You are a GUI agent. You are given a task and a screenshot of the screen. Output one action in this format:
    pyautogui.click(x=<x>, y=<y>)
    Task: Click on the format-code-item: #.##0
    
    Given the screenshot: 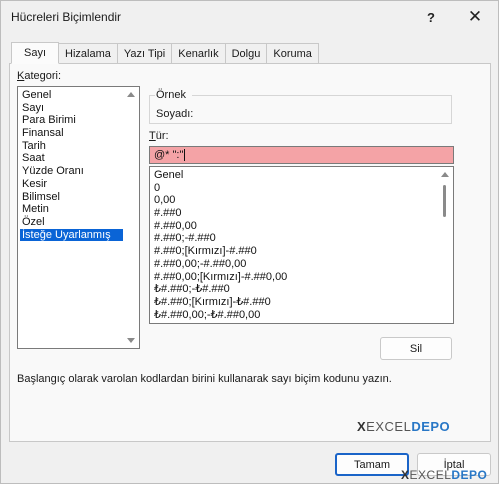 What is the action you would take?
    pyautogui.click(x=294, y=213)
    